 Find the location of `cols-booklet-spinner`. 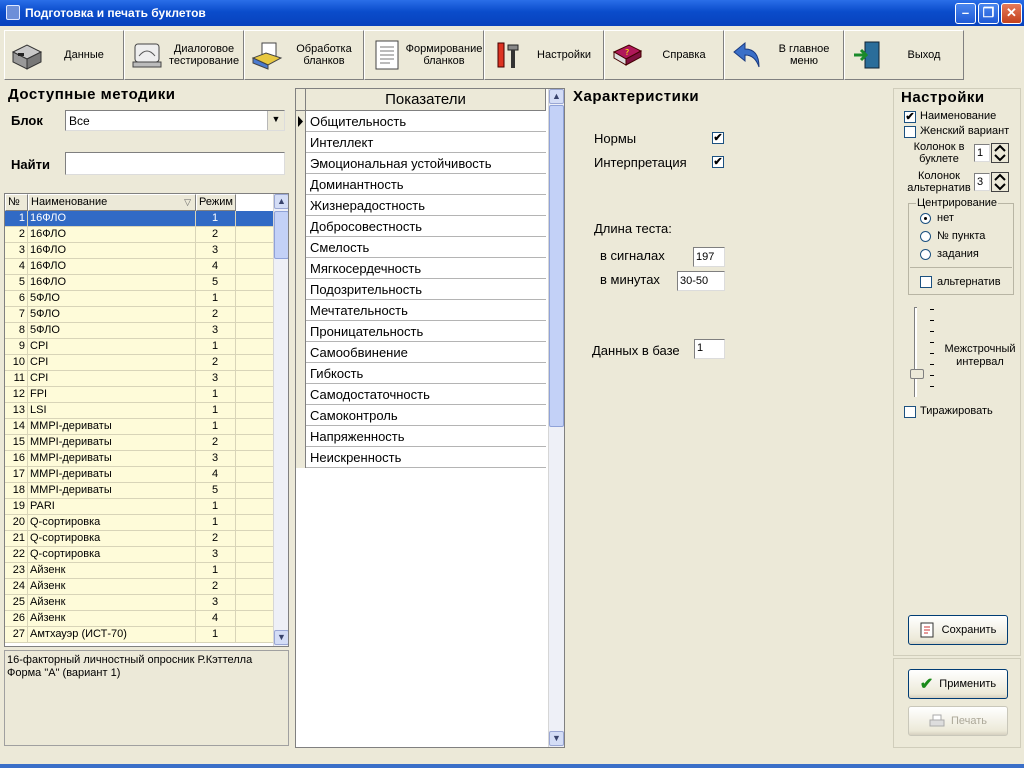

cols-booklet-spinner is located at coordinates (1000, 153).